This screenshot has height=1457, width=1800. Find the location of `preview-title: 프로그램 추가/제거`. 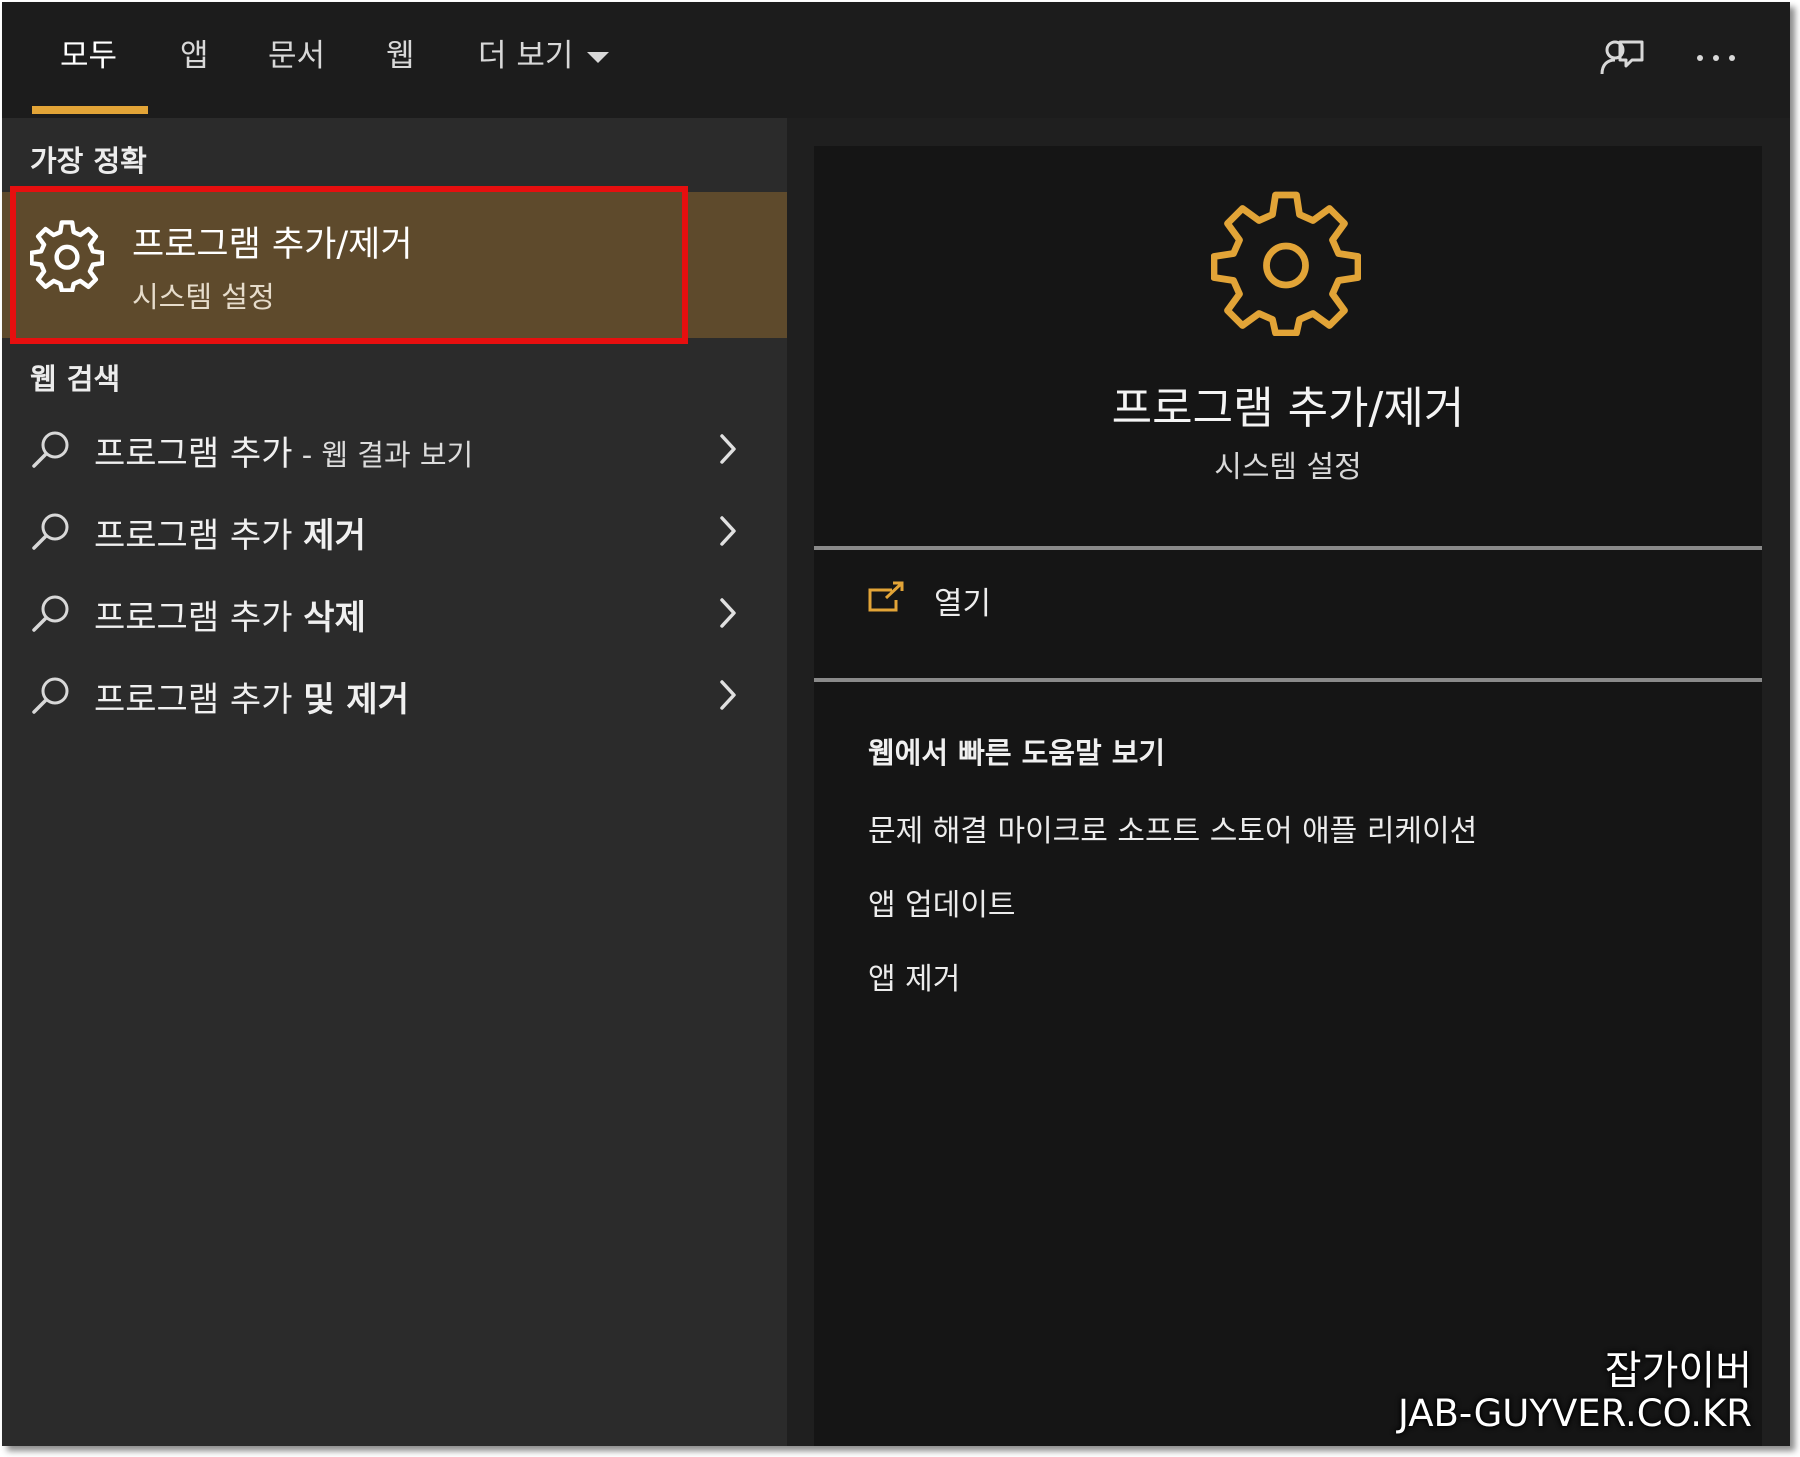

preview-title: 프로그램 추가/제거 is located at coordinates (1288, 408).